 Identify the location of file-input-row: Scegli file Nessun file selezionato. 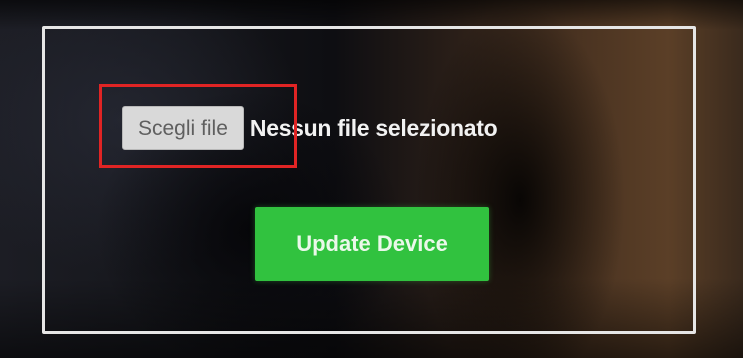
(310, 128).